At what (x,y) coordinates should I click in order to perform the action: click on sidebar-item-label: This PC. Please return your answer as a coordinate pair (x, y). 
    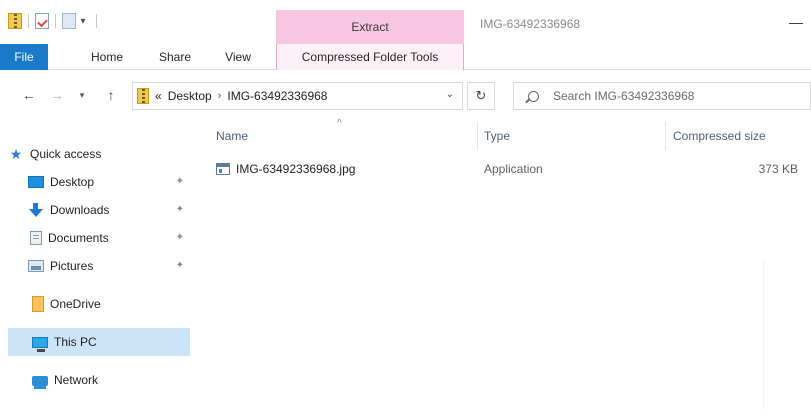
    Looking at the image, I should click on (75, 342).